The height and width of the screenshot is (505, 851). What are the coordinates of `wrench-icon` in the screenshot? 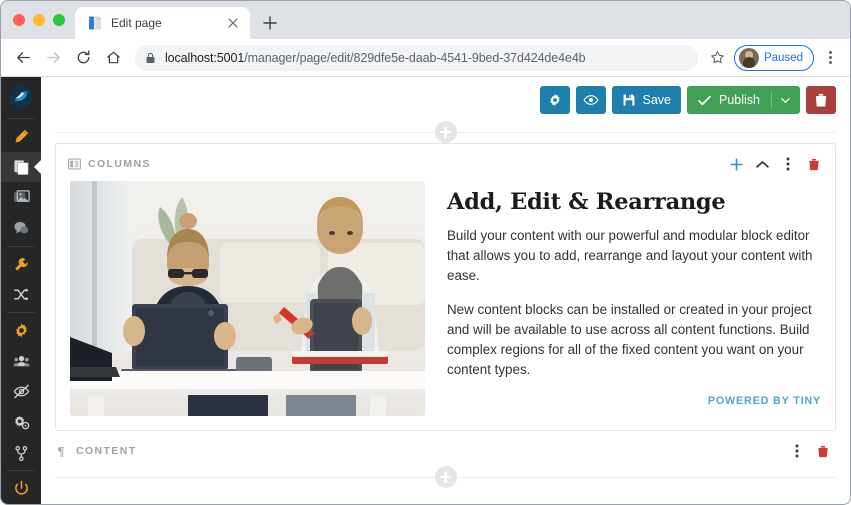 It's located at (21, 264).